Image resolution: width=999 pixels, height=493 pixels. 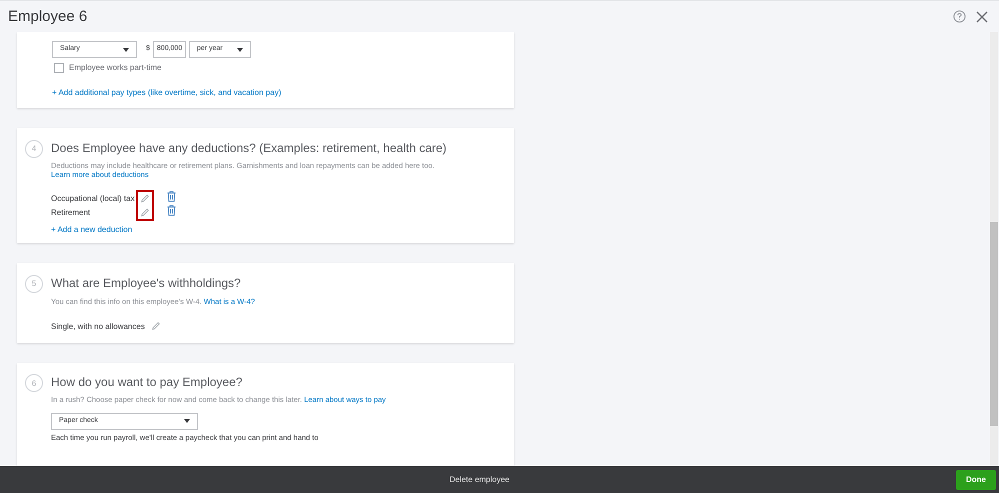 I want to click on section-title: How do you want to pay Employee?, so click(x=147, y=382).